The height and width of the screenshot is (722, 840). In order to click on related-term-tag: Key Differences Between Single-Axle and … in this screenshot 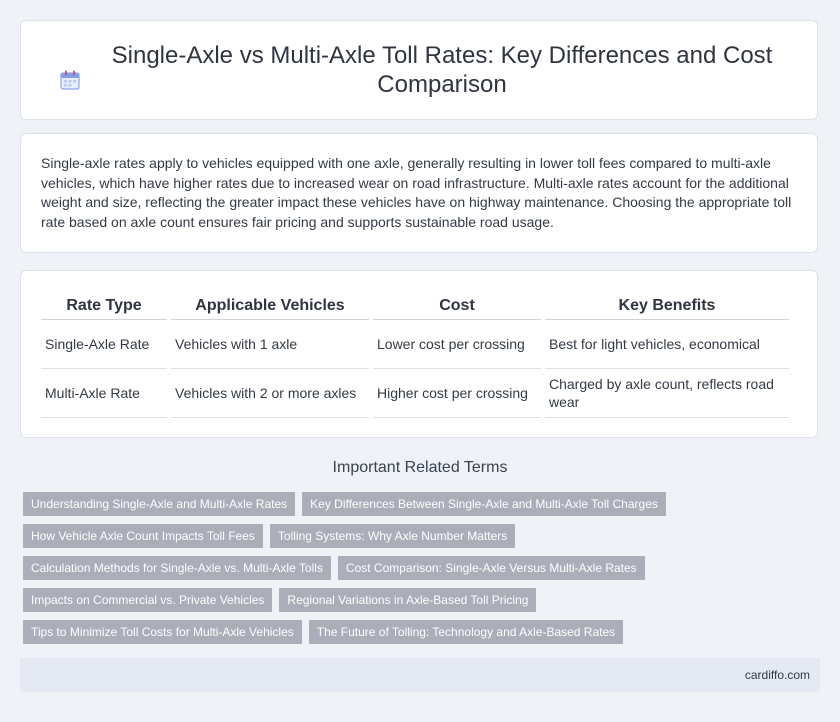, I will do `click(484, 504)`.